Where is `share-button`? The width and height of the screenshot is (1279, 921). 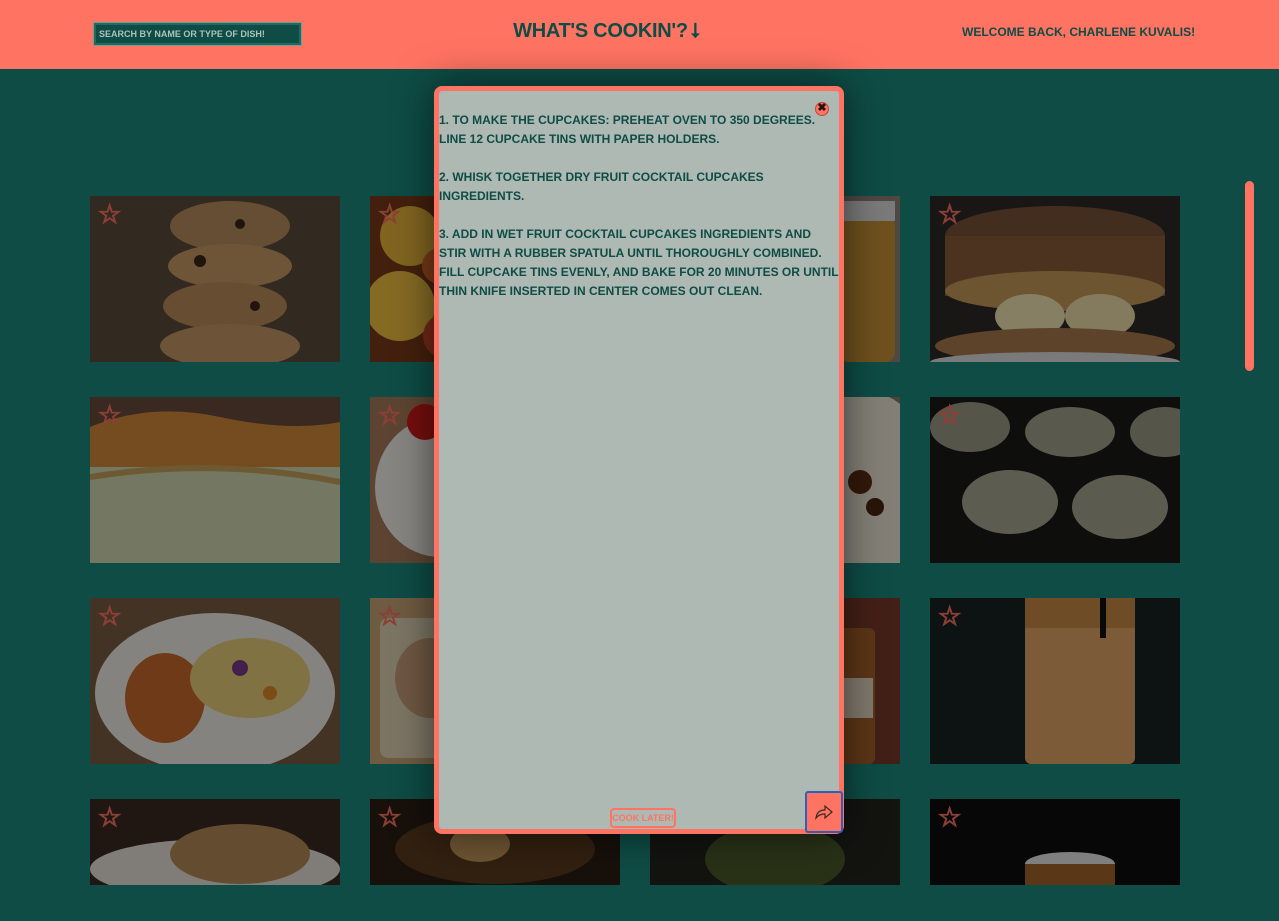 share-button is located at coordinates (824, 812).